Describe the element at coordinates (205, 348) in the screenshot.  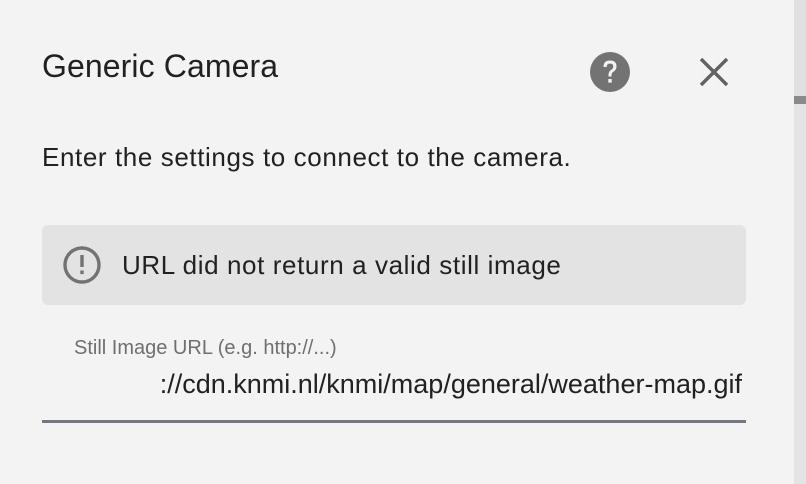
I see `still-image-url-label: Still Image URL (e.g. http://...)` at that location.